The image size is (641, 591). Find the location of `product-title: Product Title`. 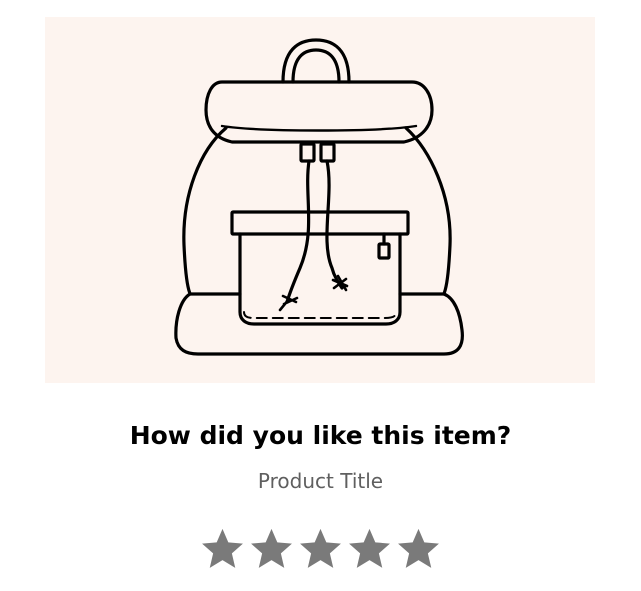

product-title: Product Title is located at coordinates (320, 481).